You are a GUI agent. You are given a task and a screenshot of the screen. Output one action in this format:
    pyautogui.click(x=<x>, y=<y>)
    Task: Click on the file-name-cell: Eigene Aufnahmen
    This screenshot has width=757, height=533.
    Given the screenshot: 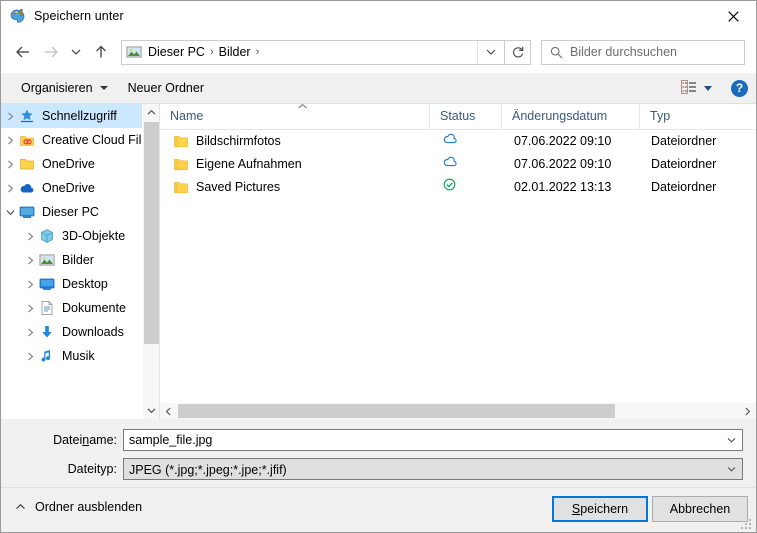 What is the action you would take?
    pyautogui.click(x=295, y=164)
    